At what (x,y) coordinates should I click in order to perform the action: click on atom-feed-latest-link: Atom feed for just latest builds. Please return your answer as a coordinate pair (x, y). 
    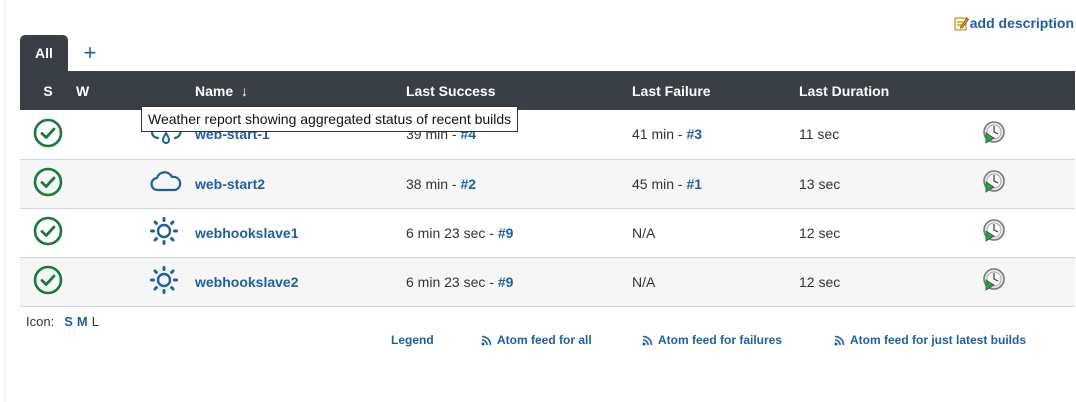
    Looking at the image, I should click on (930, 340).